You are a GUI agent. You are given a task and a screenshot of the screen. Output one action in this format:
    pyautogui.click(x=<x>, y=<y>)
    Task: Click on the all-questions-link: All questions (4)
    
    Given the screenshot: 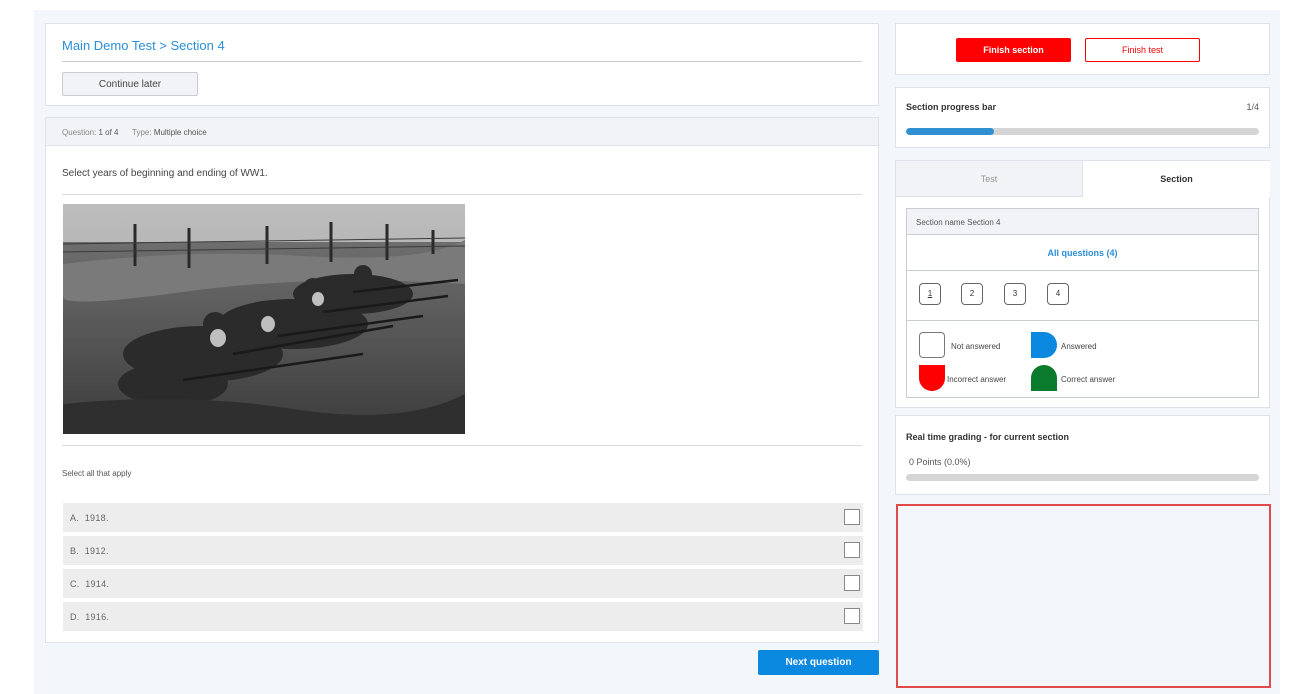 What is the action you would take?
    pyautogui.click(x=1082, y=253)
    